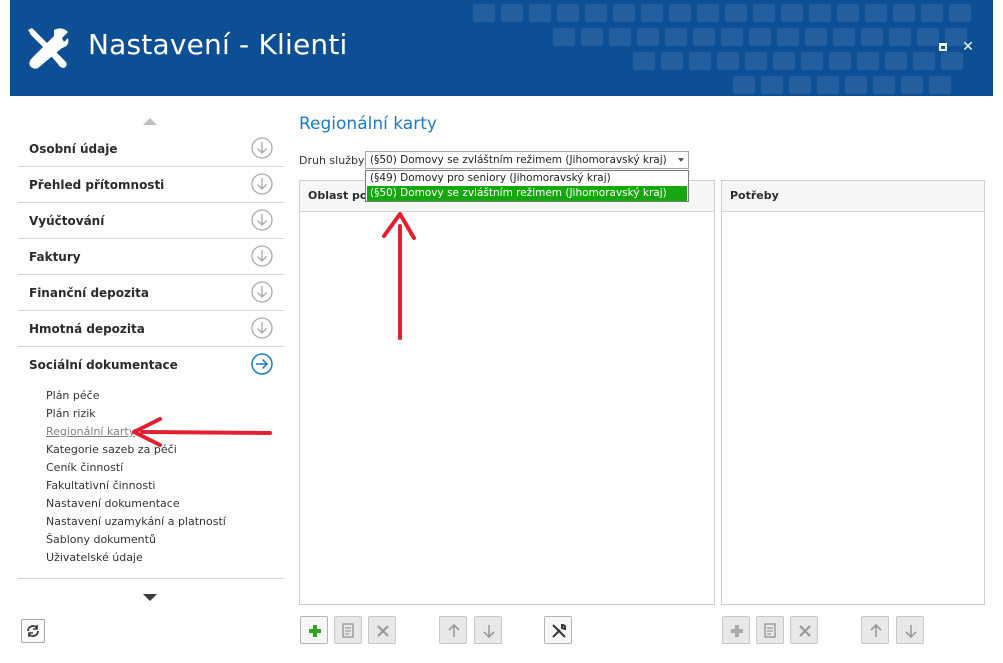 The width and height of the screenshot is (1003, 663). I want to click on move-down-button, so click(488, 630).